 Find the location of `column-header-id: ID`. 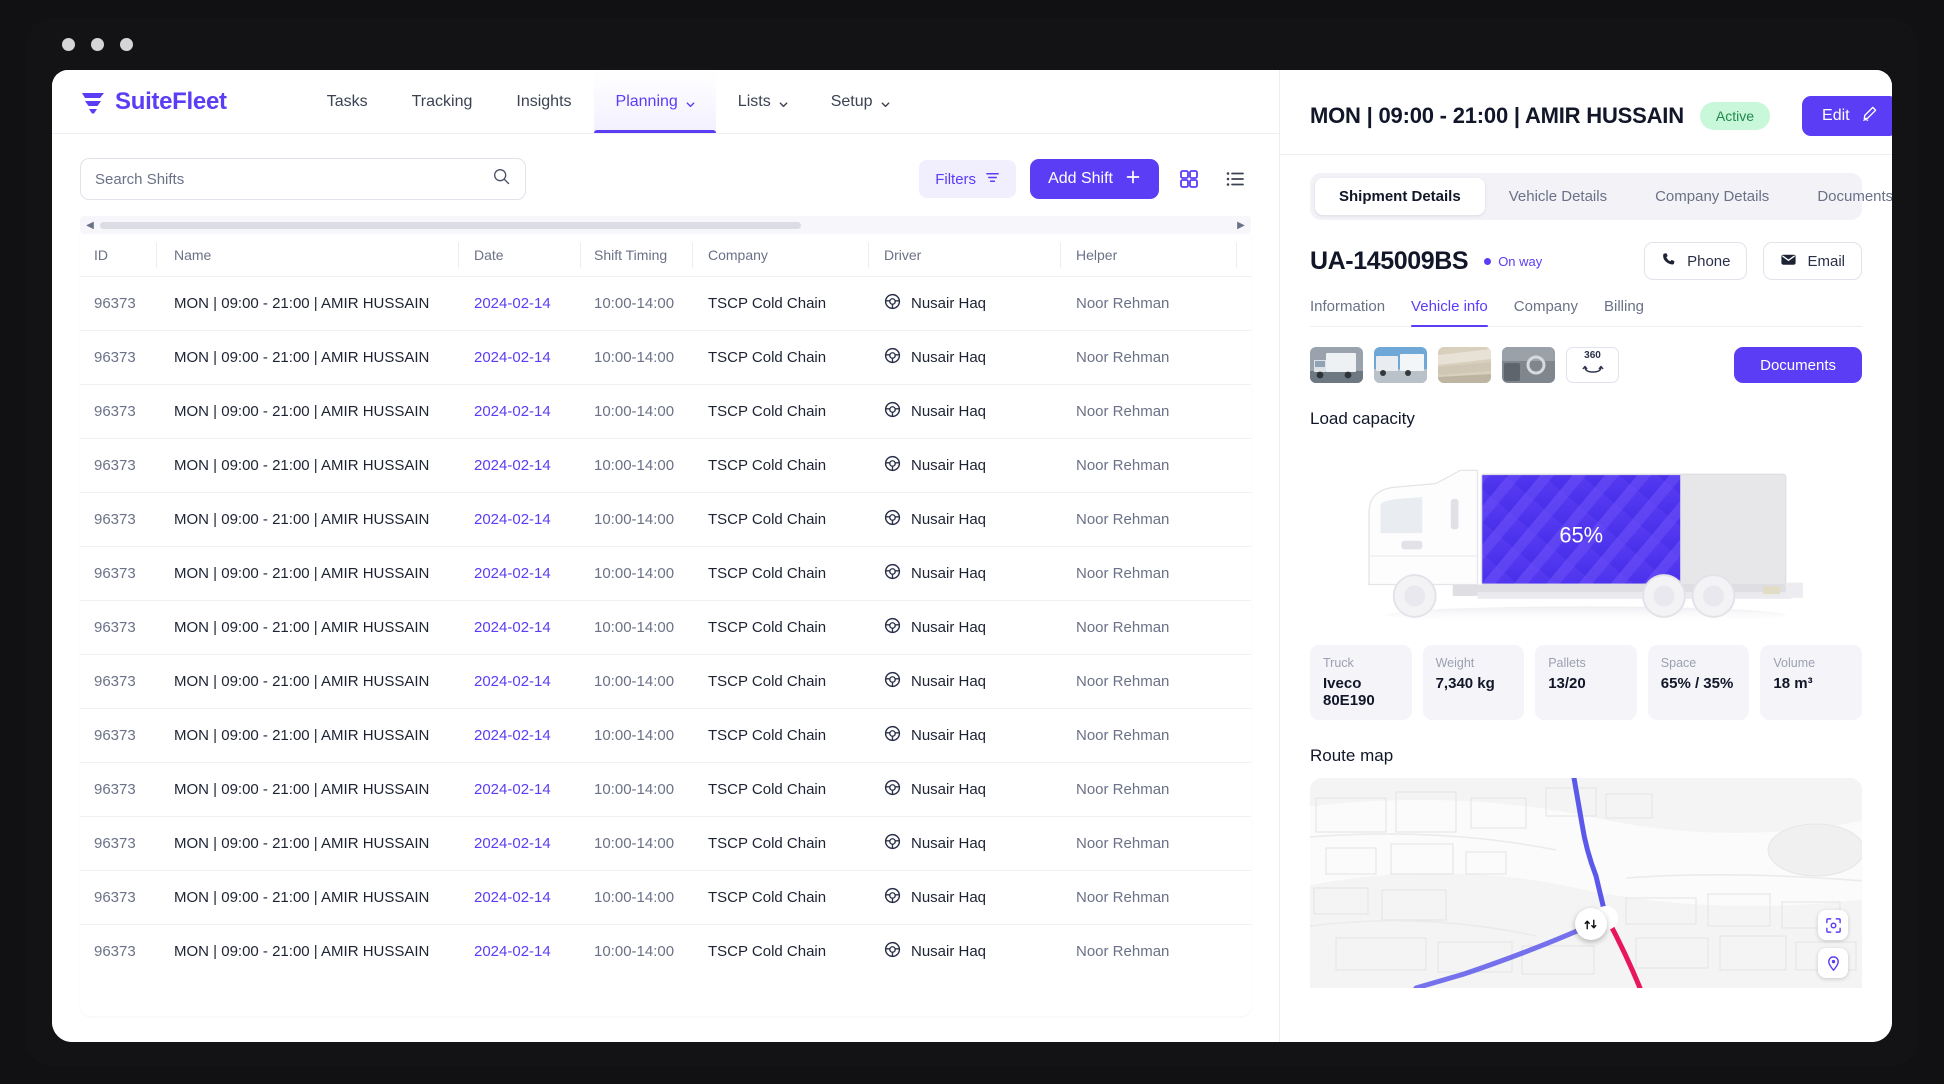

column-header-id: ID is located at coordinates (118, 255).